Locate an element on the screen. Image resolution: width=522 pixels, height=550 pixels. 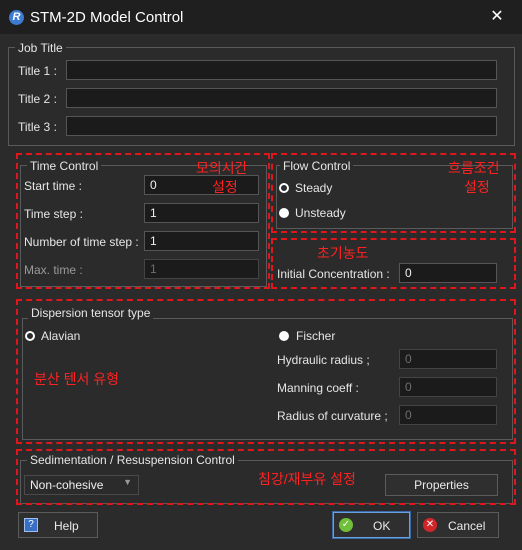
app-icon: R is located at coordinates (16, 17).